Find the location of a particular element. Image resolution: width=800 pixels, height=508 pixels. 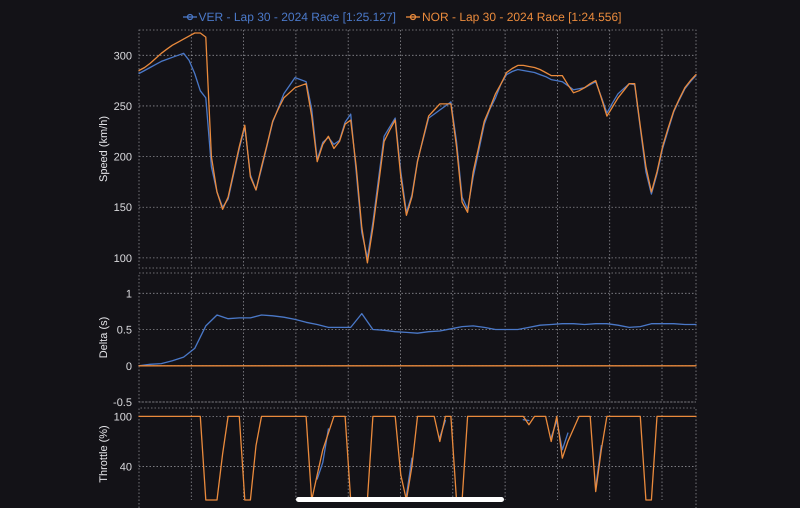

legend-label: VER - Lap 30 - 2024 Race [1:25.127] is located at coordinates (297, 17).